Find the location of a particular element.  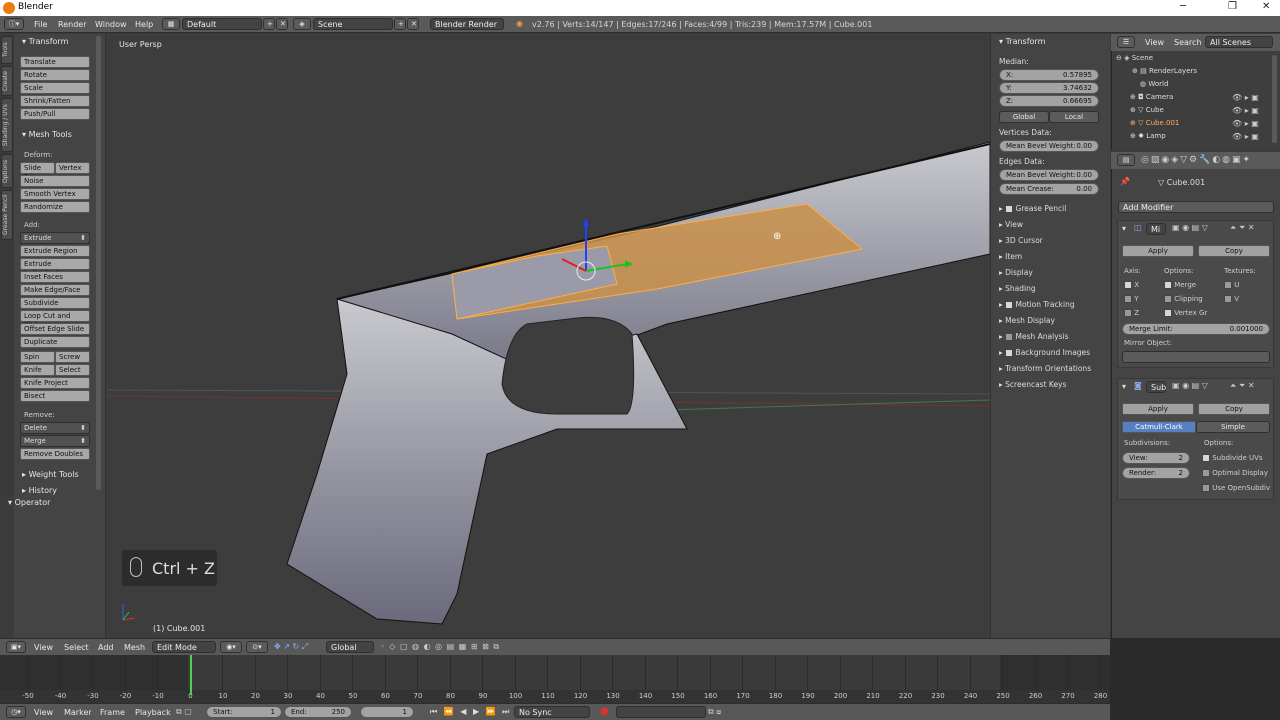

mirror-copy-button: Copy is located at coordinates (1234, 251).